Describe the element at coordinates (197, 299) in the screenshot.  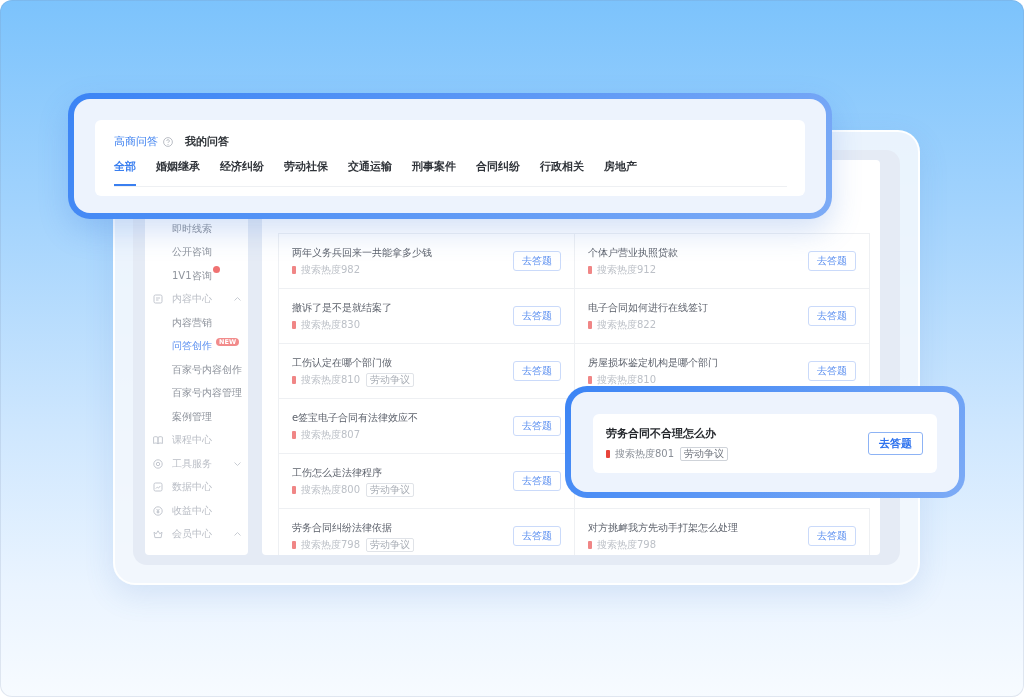
I see `sidebar-section: 内容中心` at that location.